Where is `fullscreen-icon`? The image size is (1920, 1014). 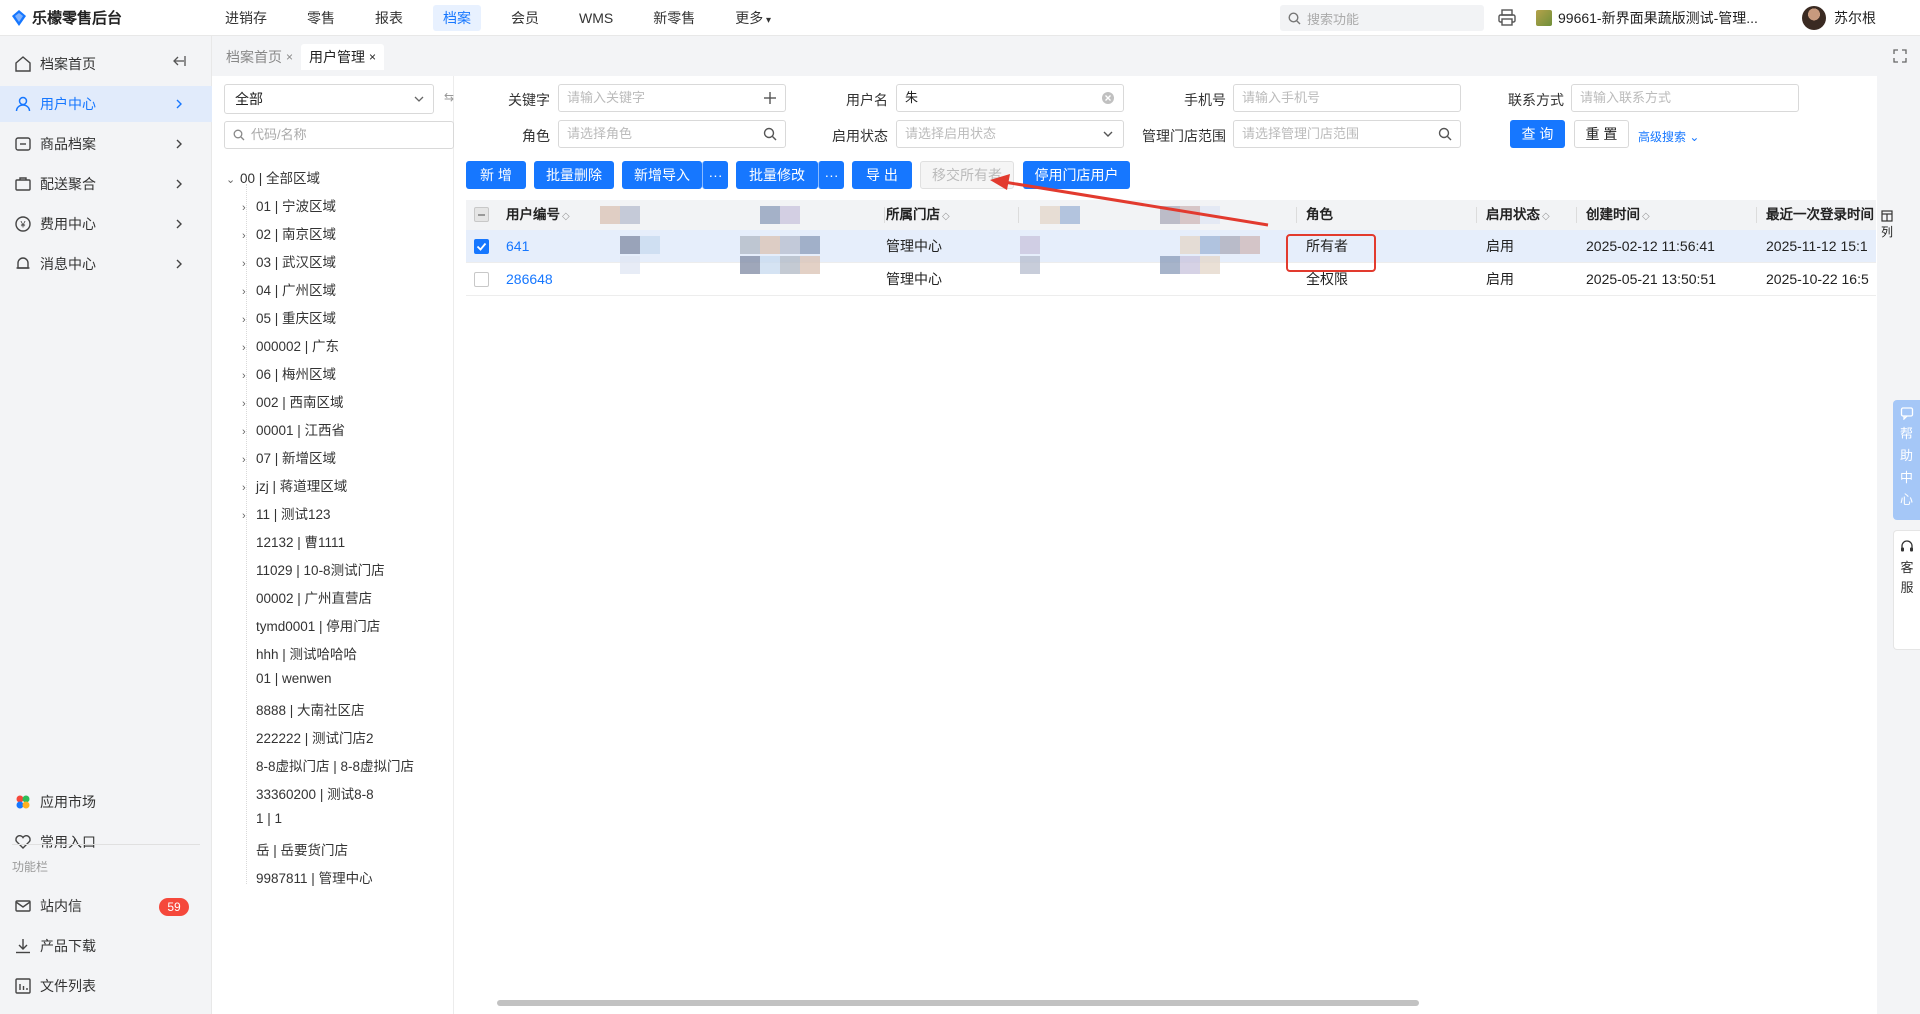
fullscreen-icon is located at coordinates (1900, 56).